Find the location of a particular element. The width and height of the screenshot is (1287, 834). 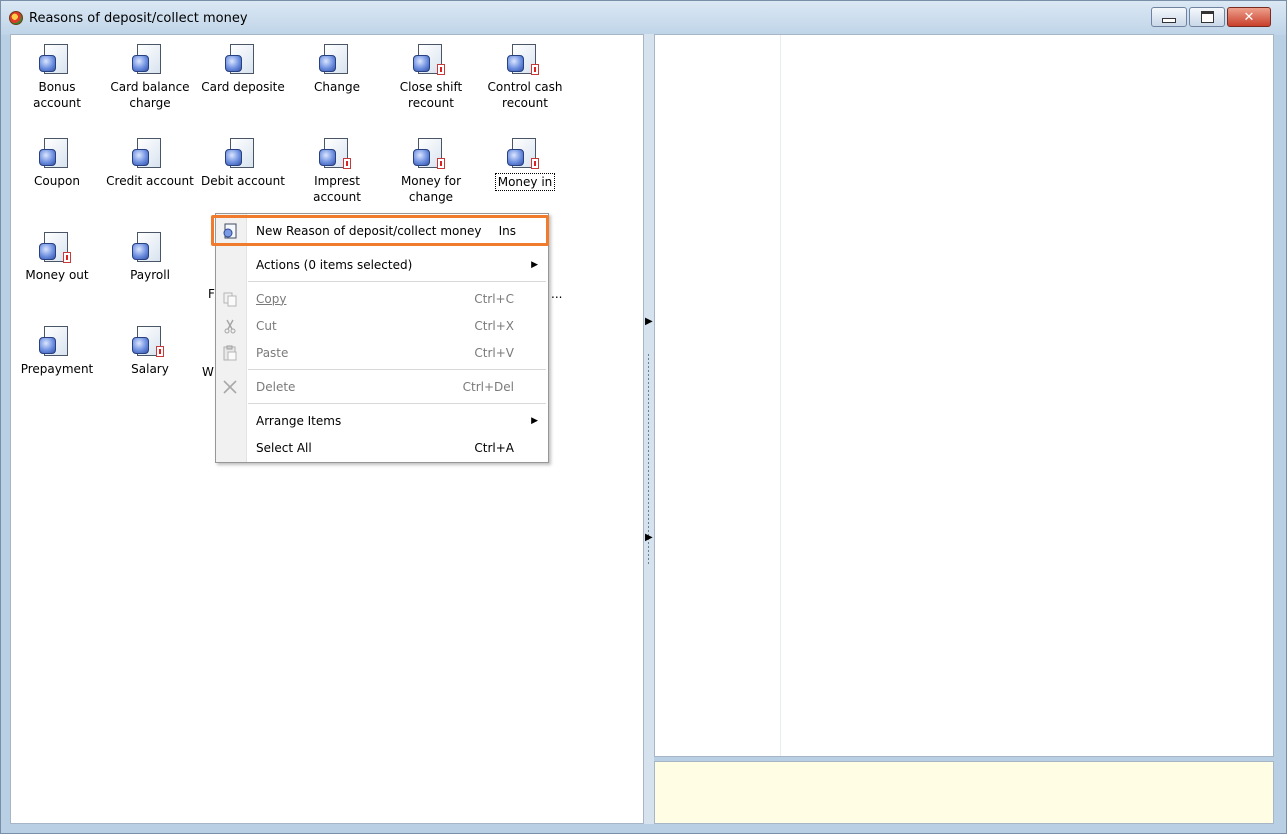

item-label: Salary is located at coordinates (150, 369).